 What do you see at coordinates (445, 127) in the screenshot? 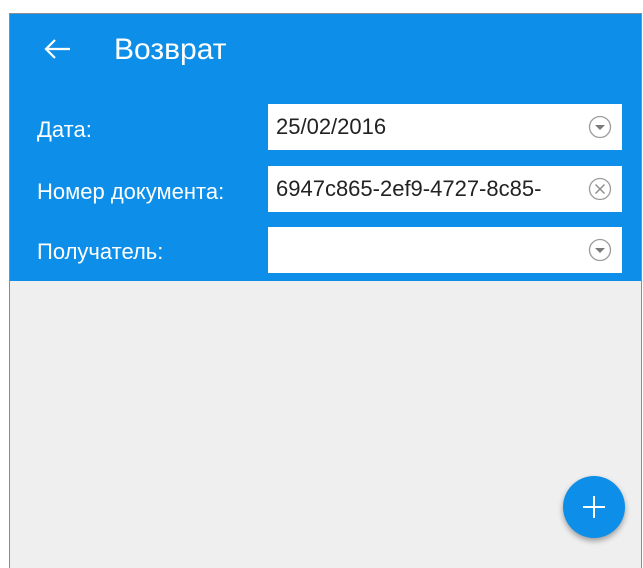
I see `date-field: 25/02/2016` at bounding box center [445, 127].